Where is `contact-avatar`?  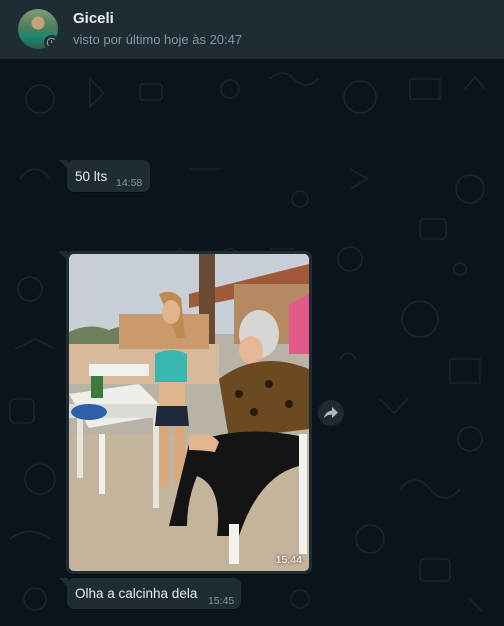
contact-avatar is located at coordinates (38, 29).